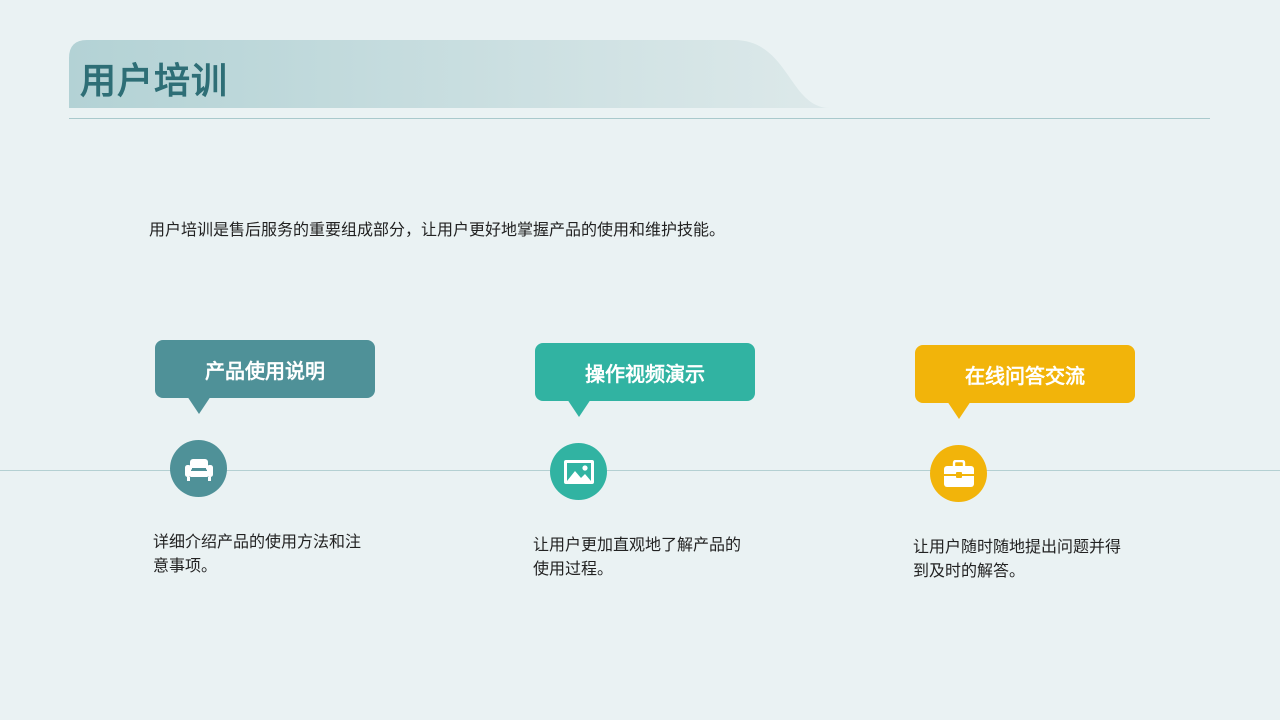  What do you see at coordinates (265, 370) in the screenshot?
I see `card-label: 产品使用说明` at bounding box center [265, 370].